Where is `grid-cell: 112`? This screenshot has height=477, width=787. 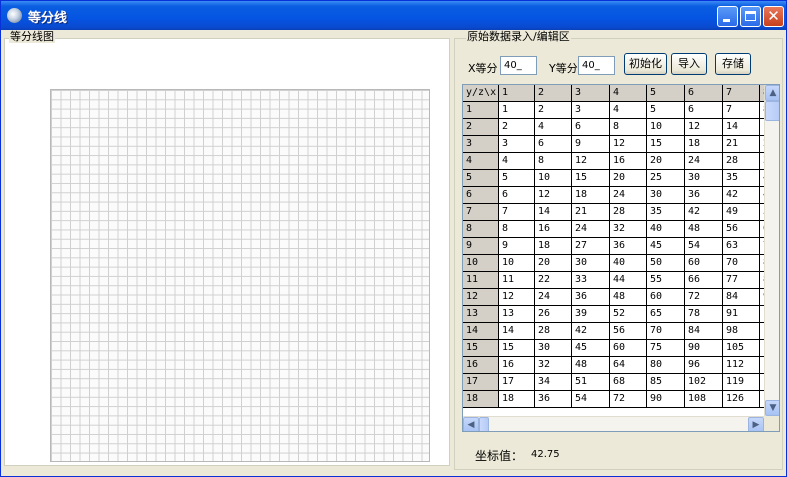
grid-cell: 112 is located at coordinates (741, 365).